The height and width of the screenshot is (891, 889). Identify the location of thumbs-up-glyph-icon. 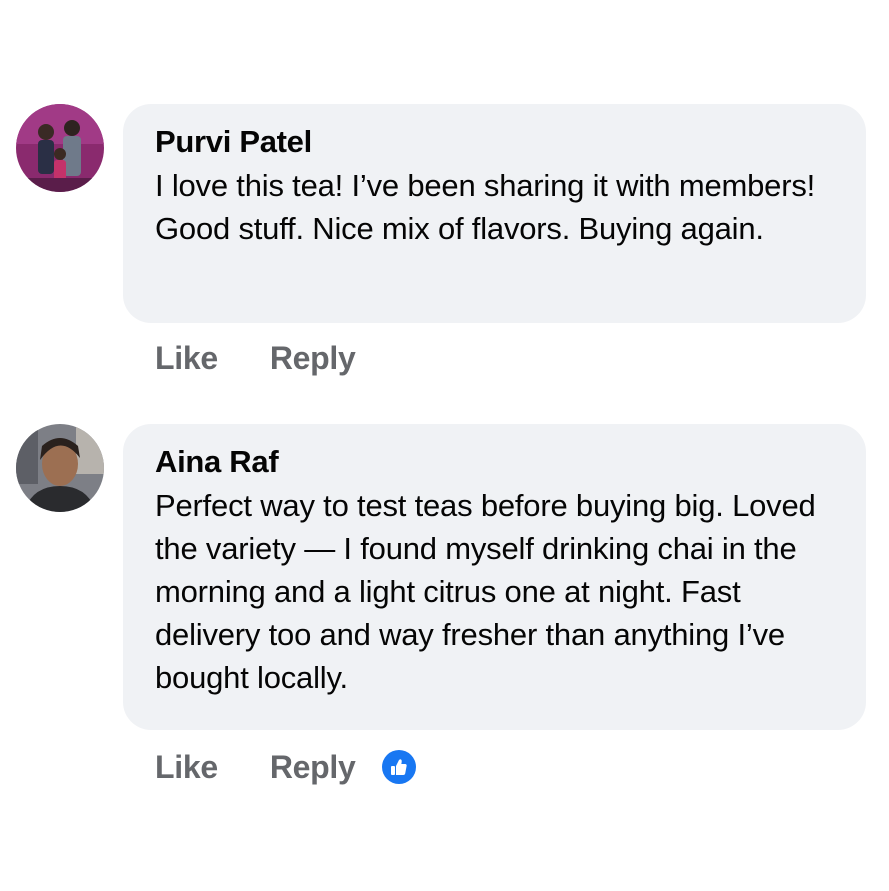
(398, 767).